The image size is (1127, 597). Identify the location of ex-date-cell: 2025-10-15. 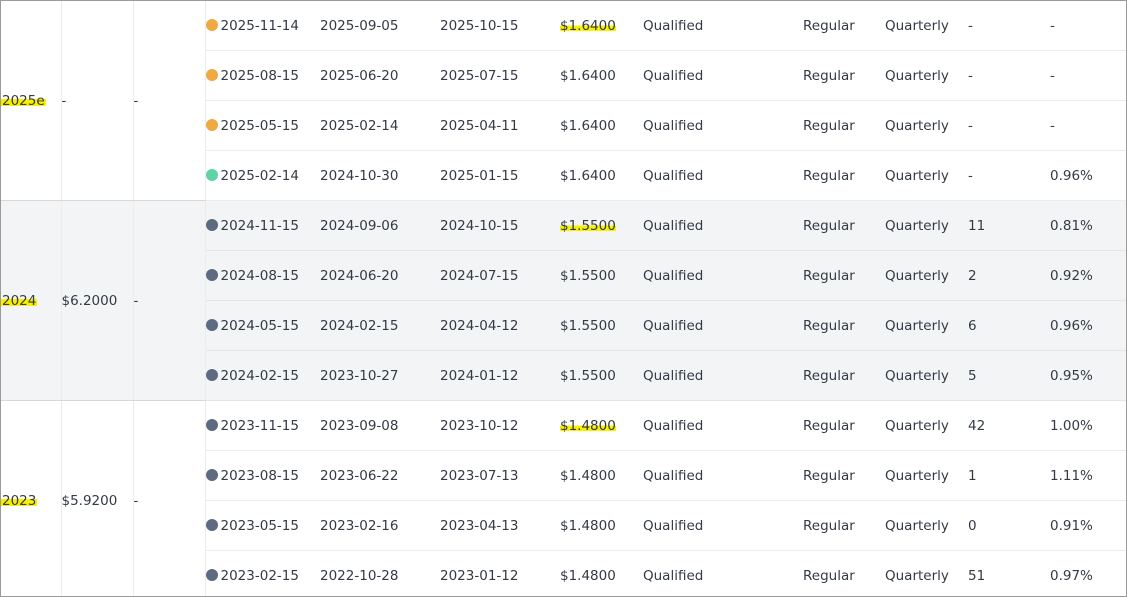
(500, 26).